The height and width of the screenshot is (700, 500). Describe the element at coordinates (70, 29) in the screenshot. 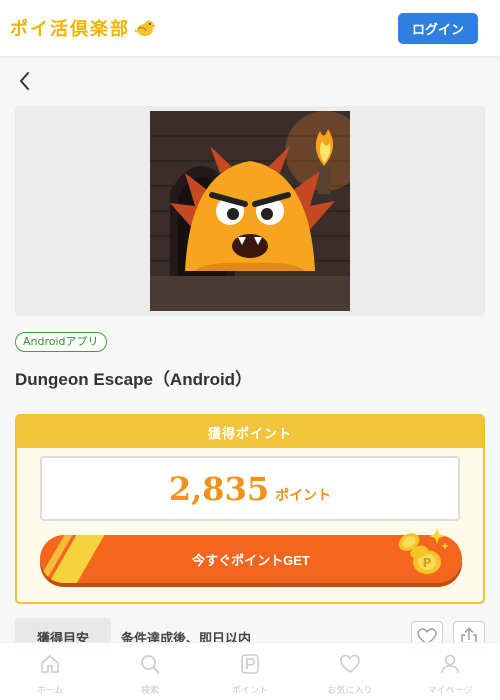

I see `logo-text: ポイ活倶楽部` at that location.